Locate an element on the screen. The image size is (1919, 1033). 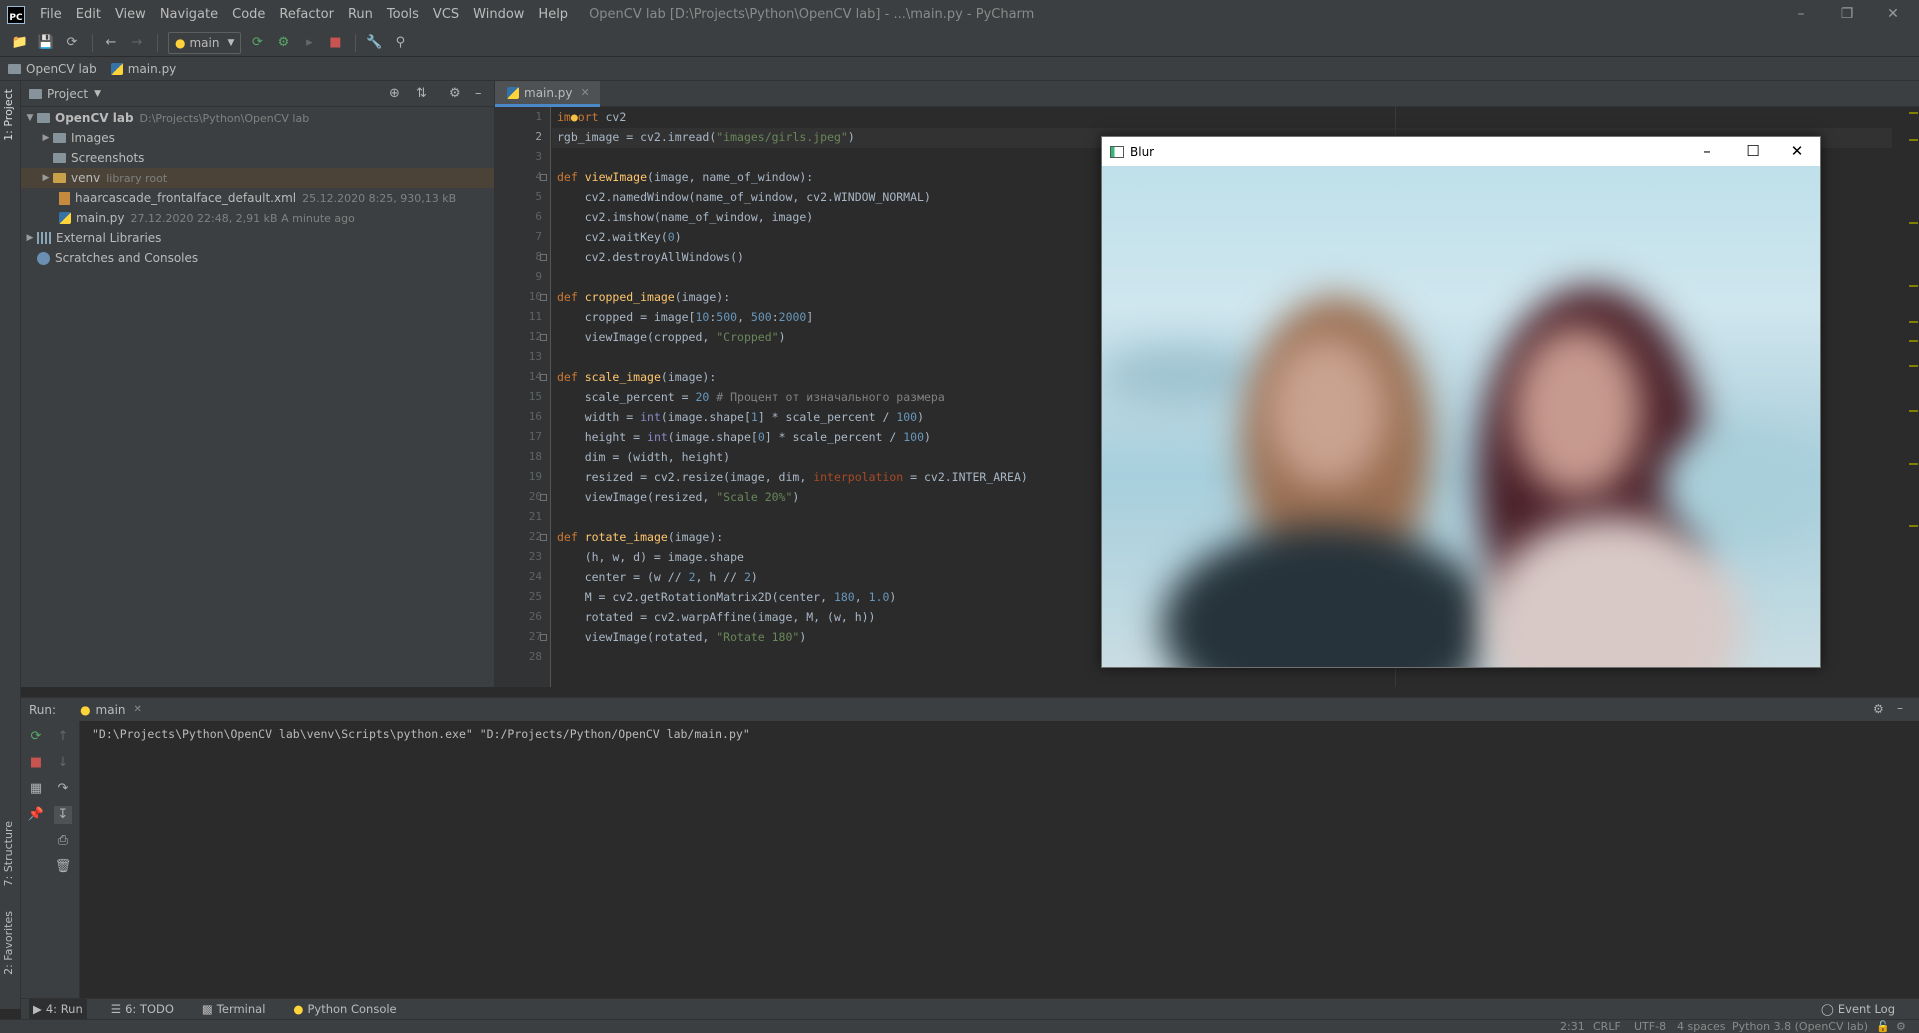
breadcrumb-file: main.py is located at coordinates (143, 69).